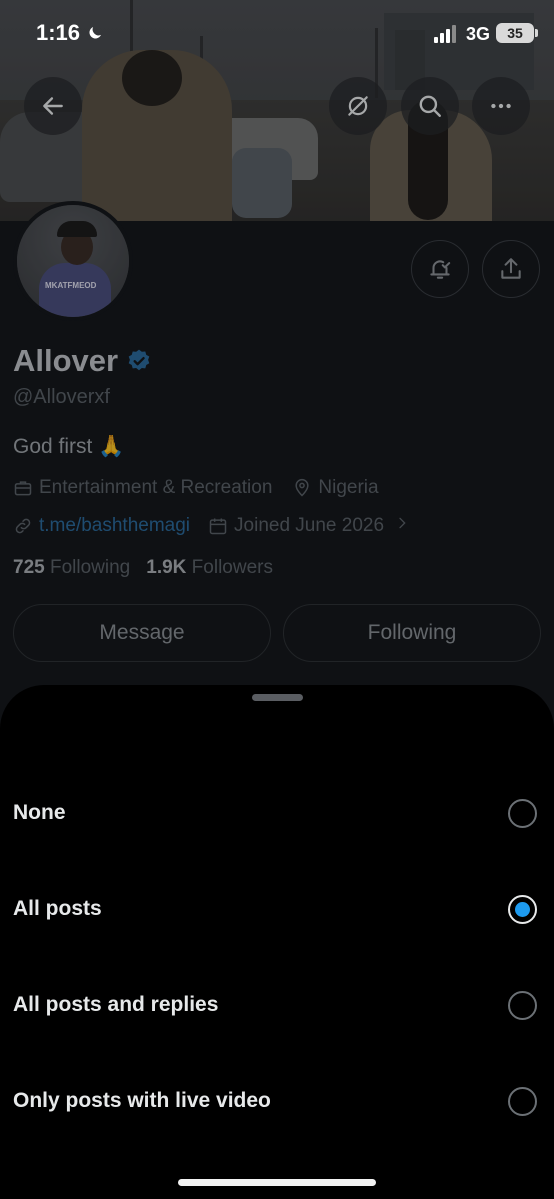  I want to click on network-type: 3G, so click(478, 34).